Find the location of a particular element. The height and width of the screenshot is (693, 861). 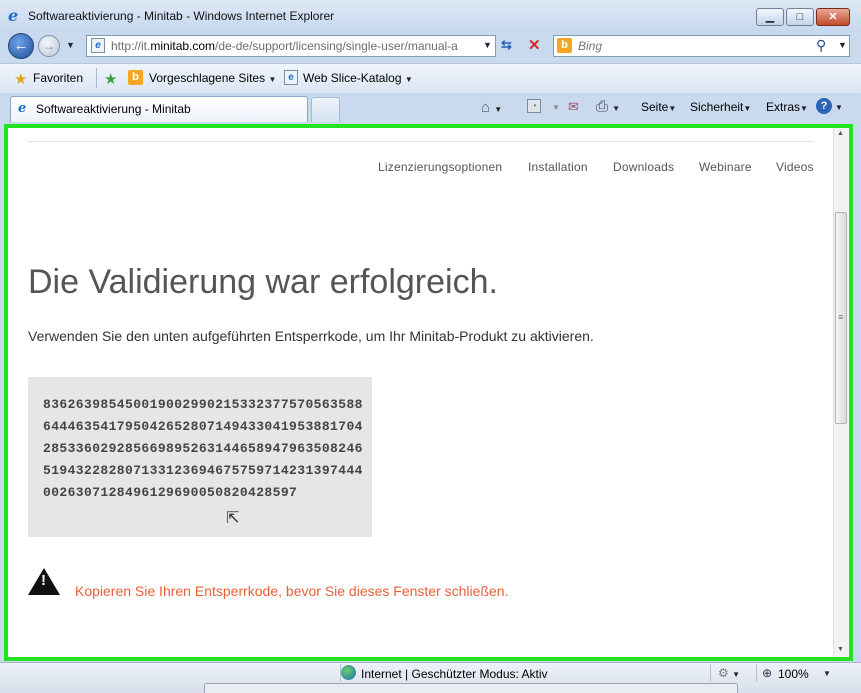

toolbar-divider is located at coordinates (96, 78).